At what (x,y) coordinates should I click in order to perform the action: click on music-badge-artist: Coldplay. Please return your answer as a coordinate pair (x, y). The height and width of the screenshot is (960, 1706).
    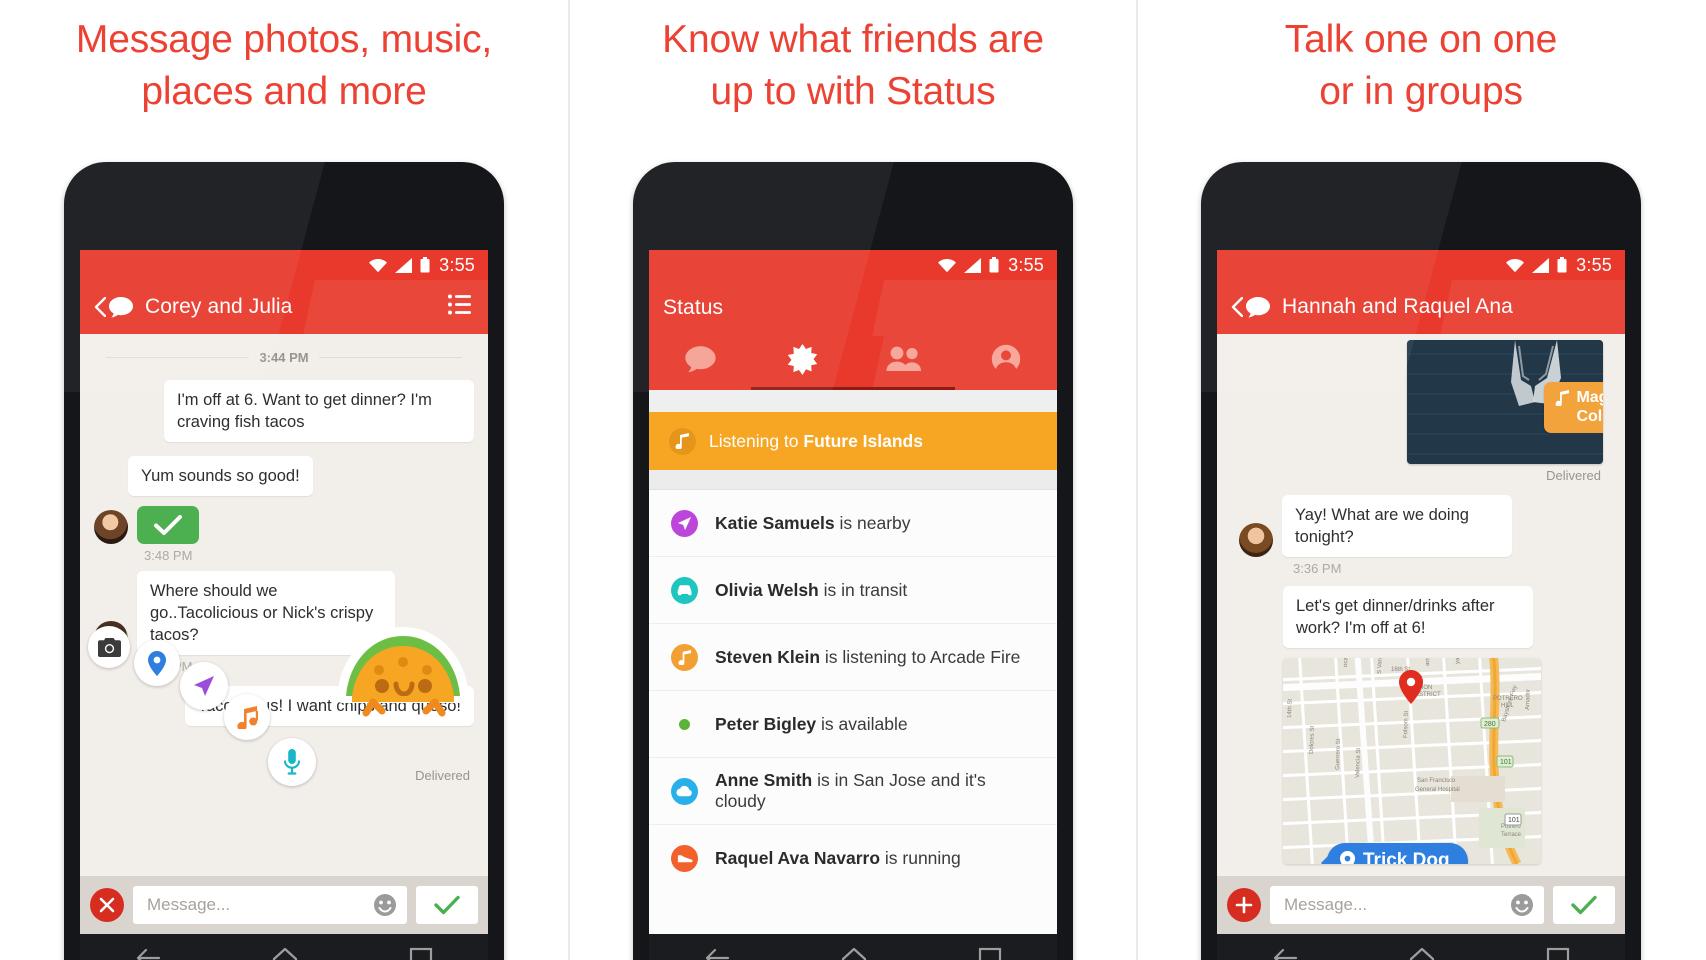
    Looking at the image, I should click on (1589, 416).